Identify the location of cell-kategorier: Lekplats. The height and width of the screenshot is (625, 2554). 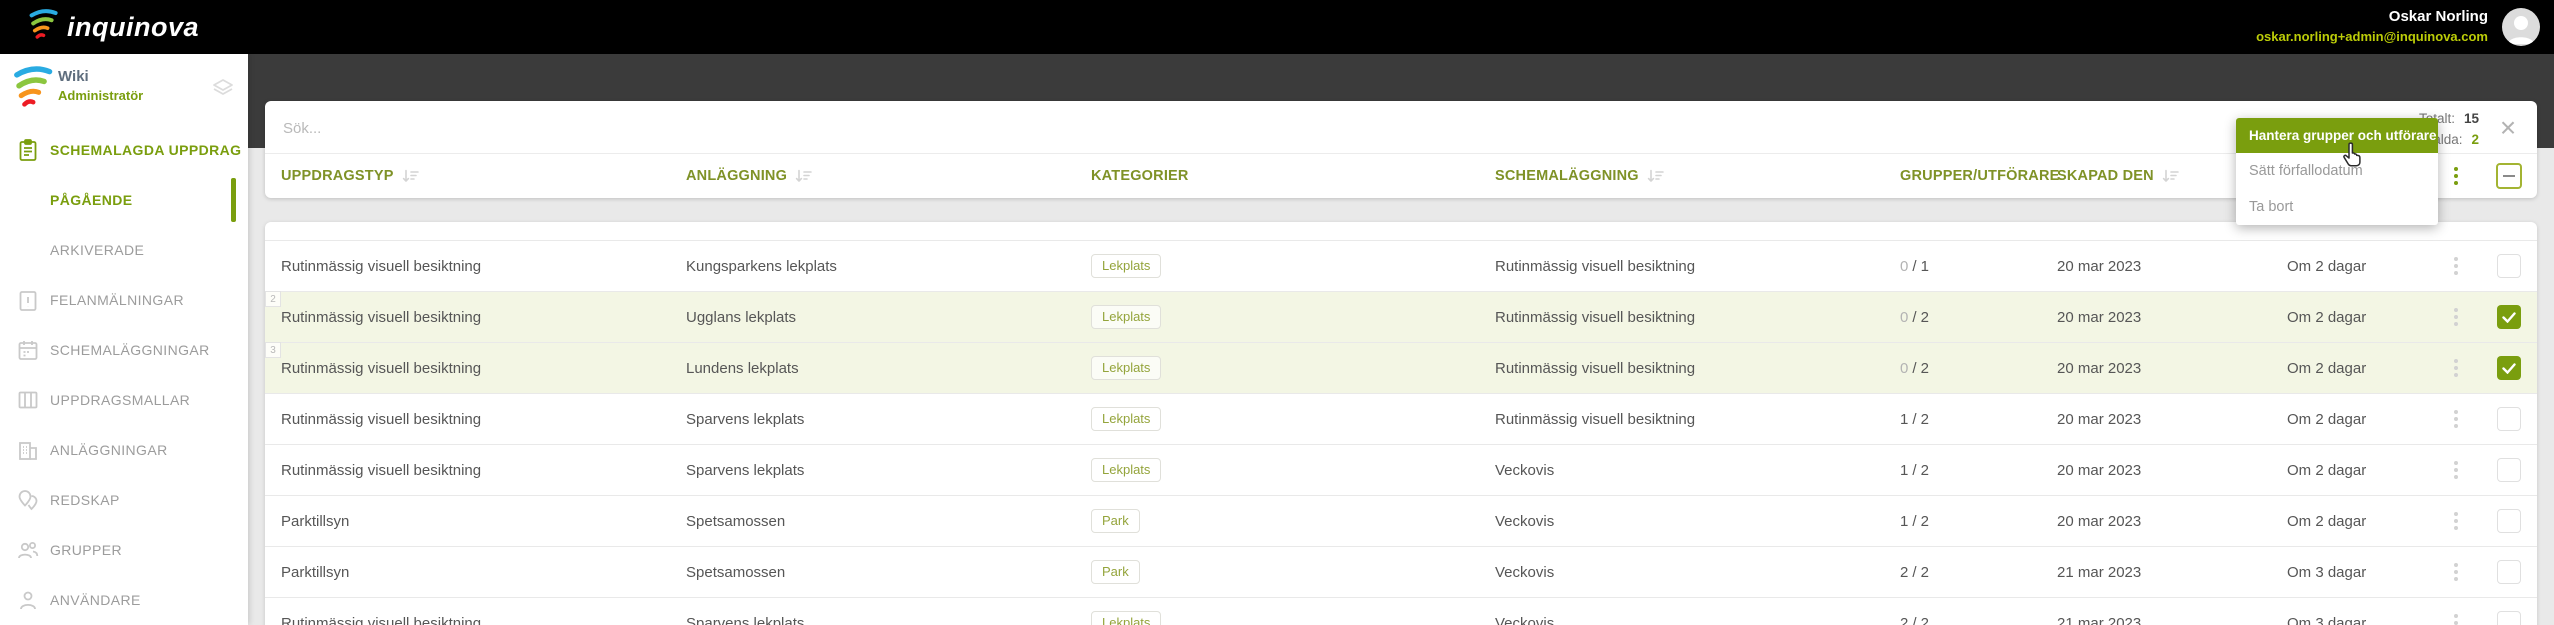
(1277, 419).